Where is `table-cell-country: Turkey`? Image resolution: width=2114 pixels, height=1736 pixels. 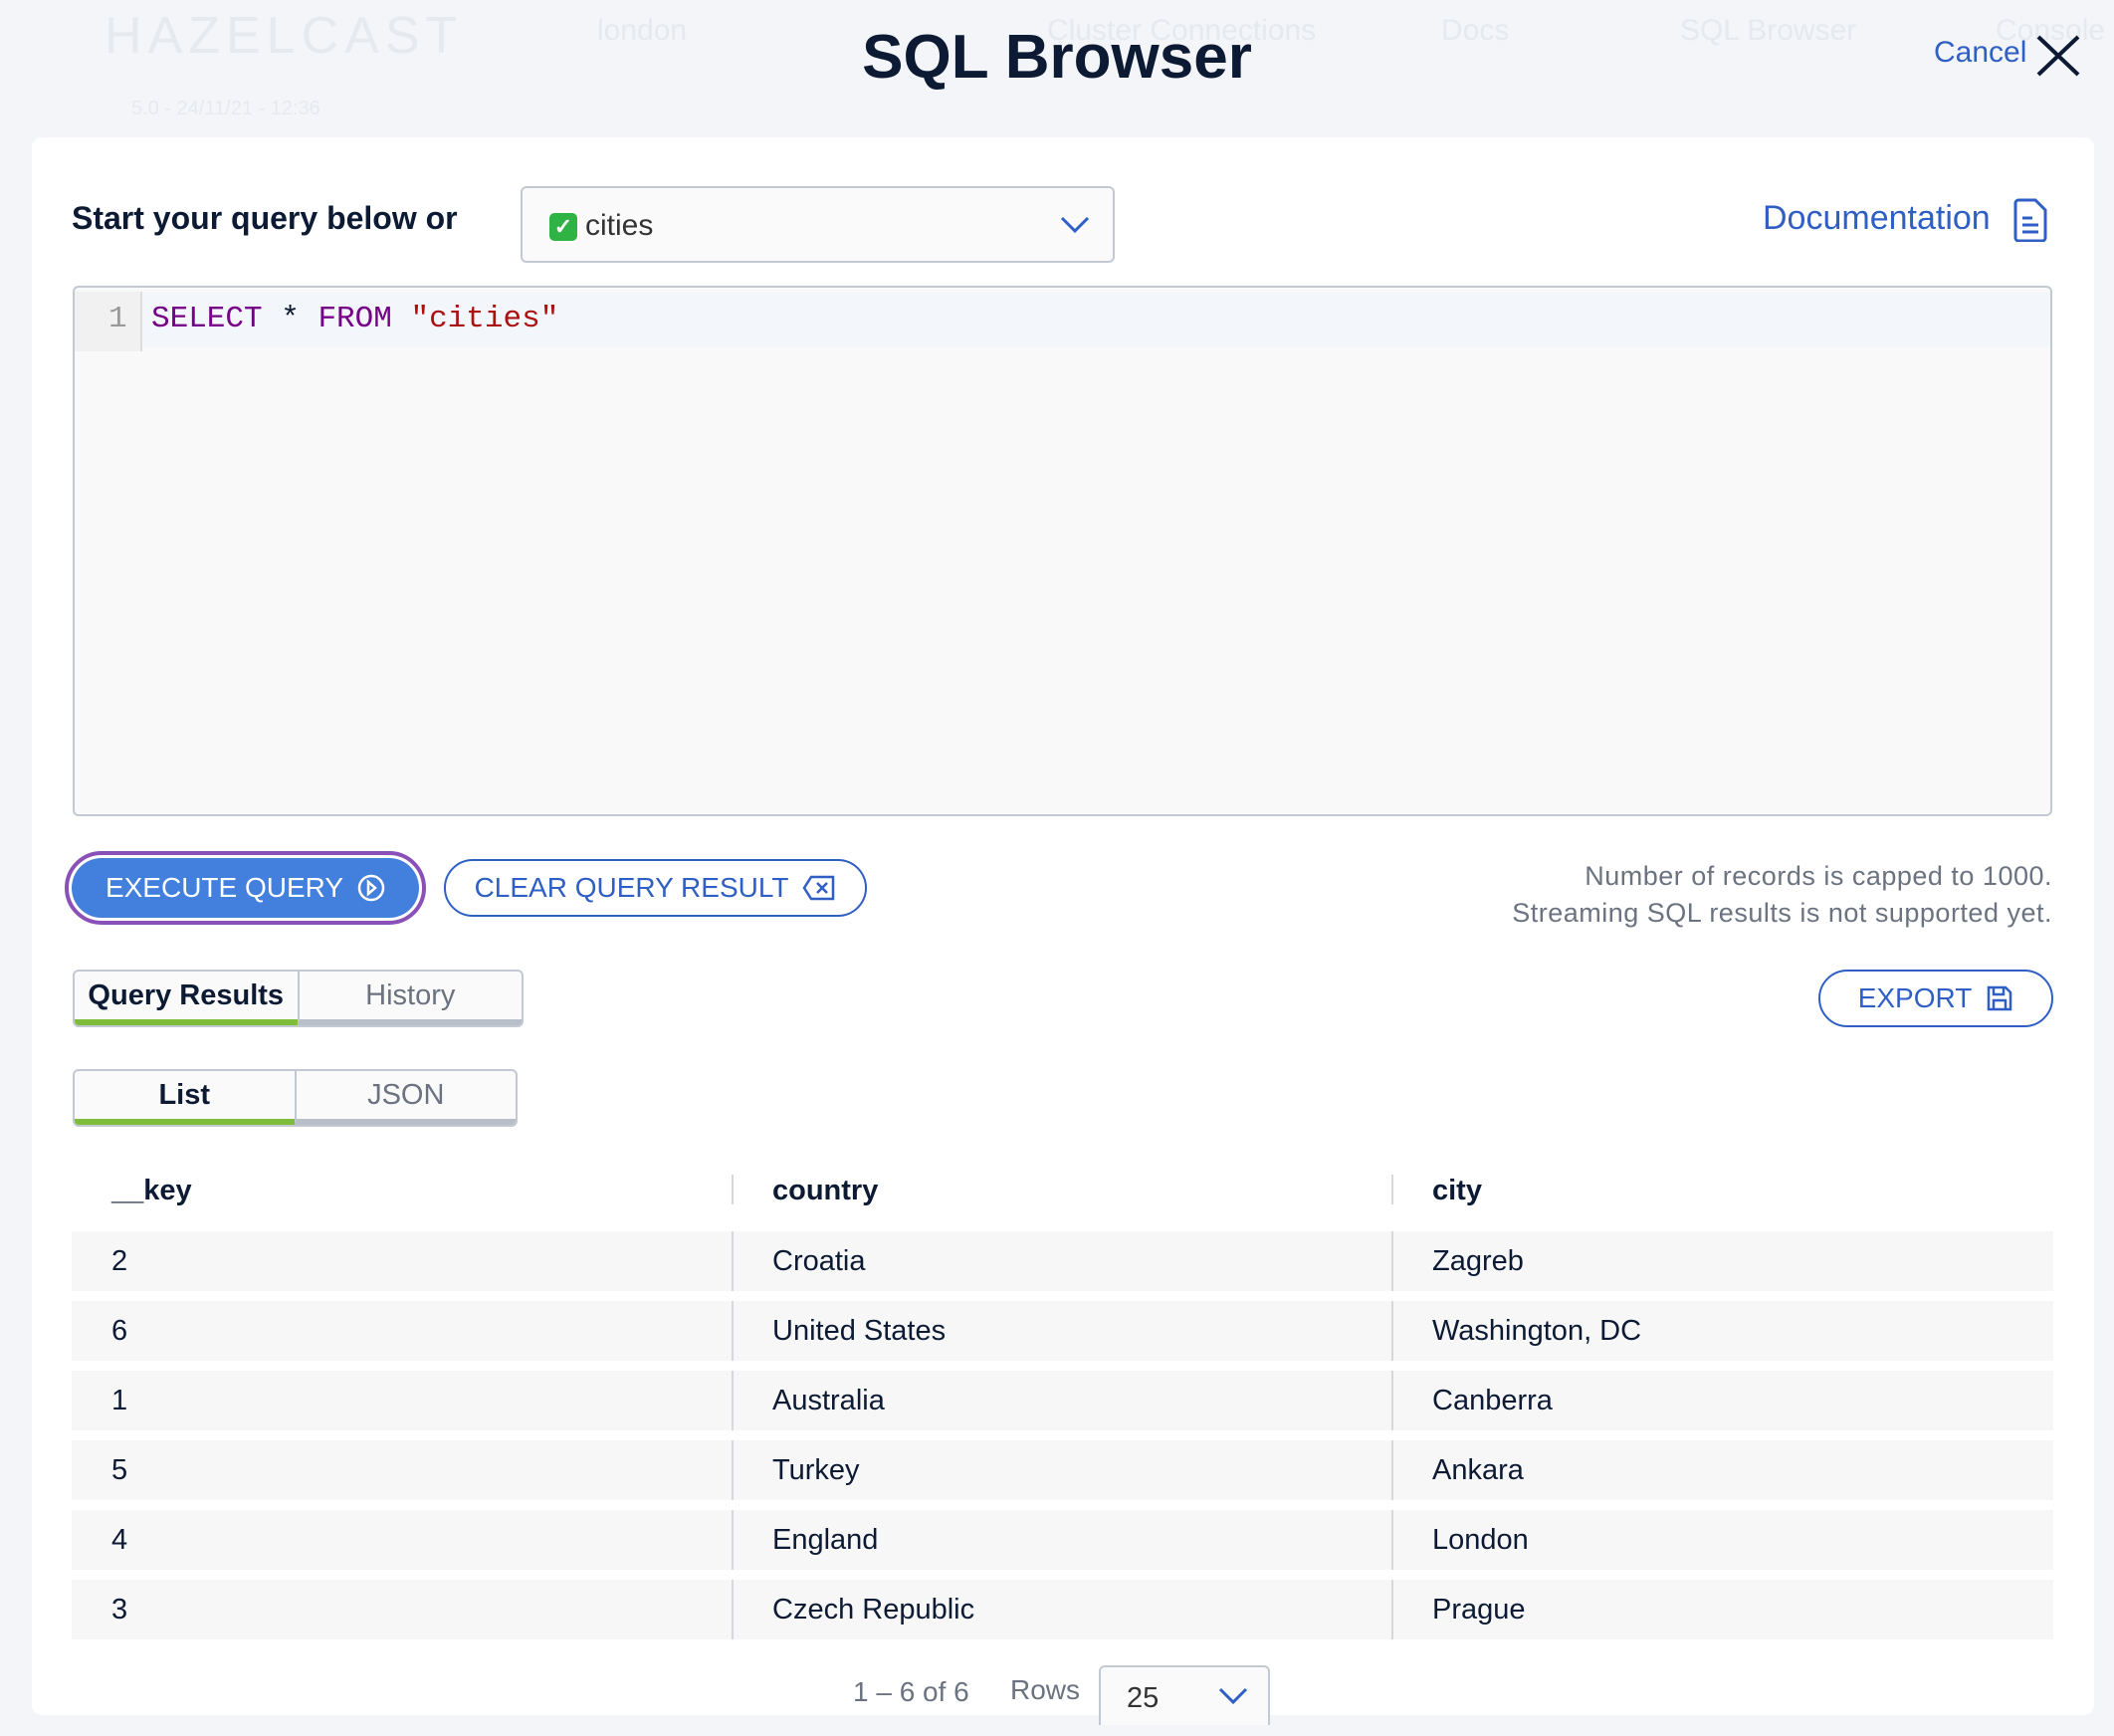
table-cell-country: Turkey is located at coordinates (816, 1470).